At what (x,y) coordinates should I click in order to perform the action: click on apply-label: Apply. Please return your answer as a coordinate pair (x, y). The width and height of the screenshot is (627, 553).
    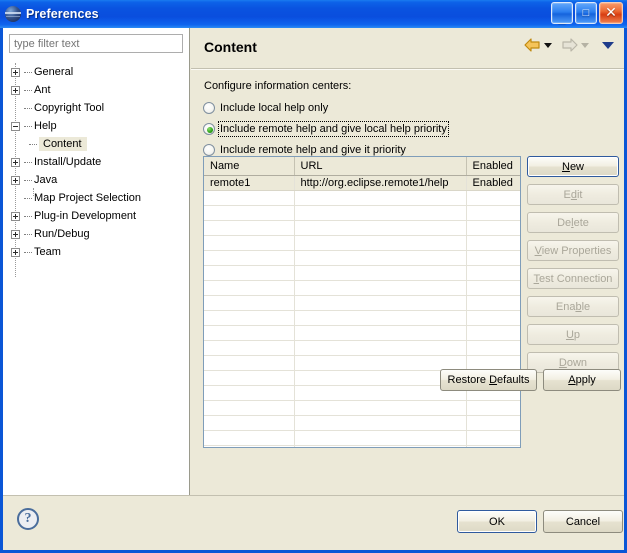
    Looking at the image, I should click on (582, 380).